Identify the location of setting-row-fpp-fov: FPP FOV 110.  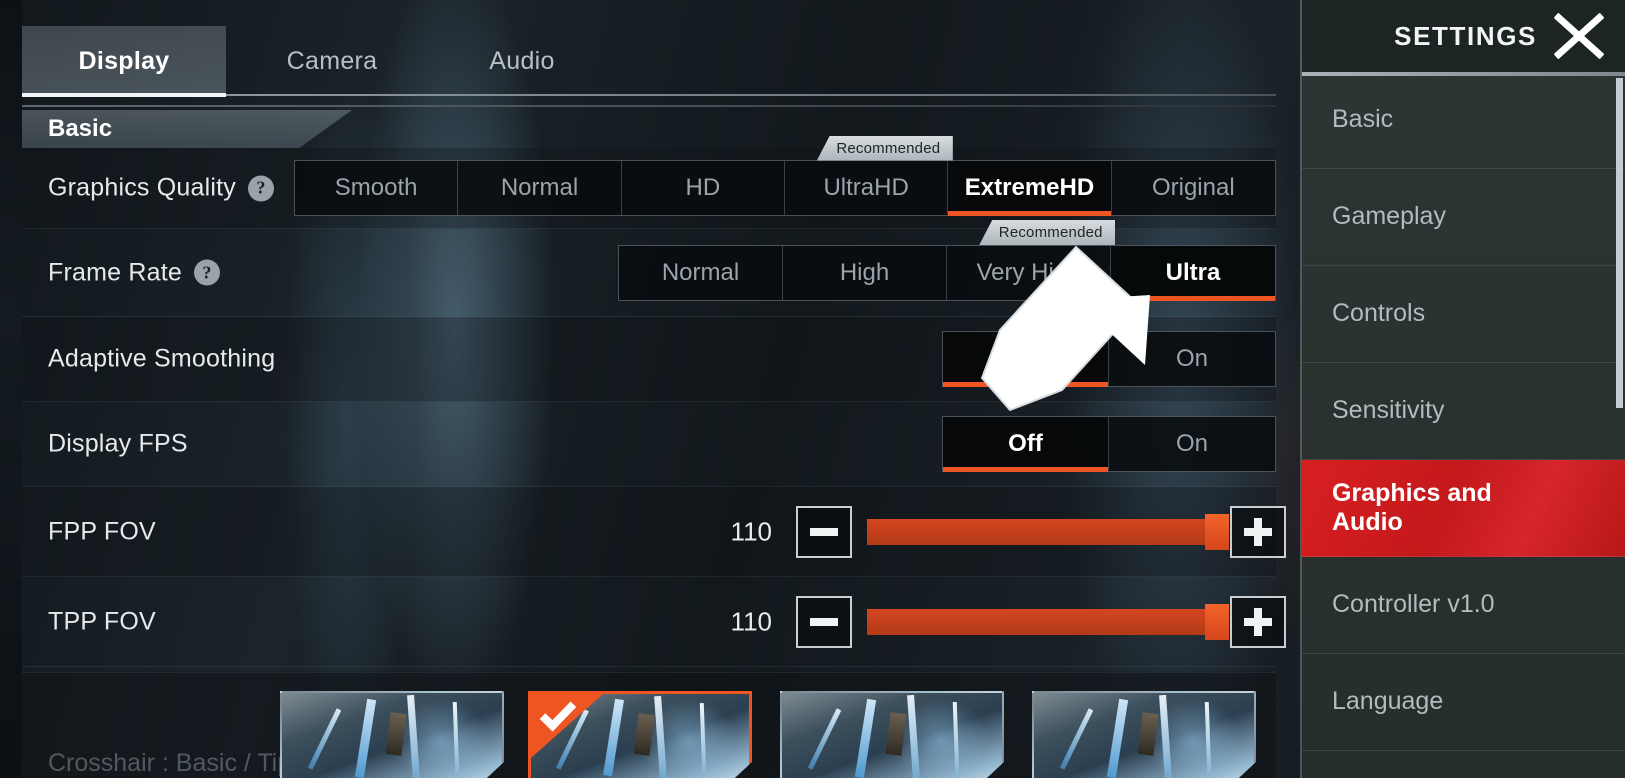
(654, 532).